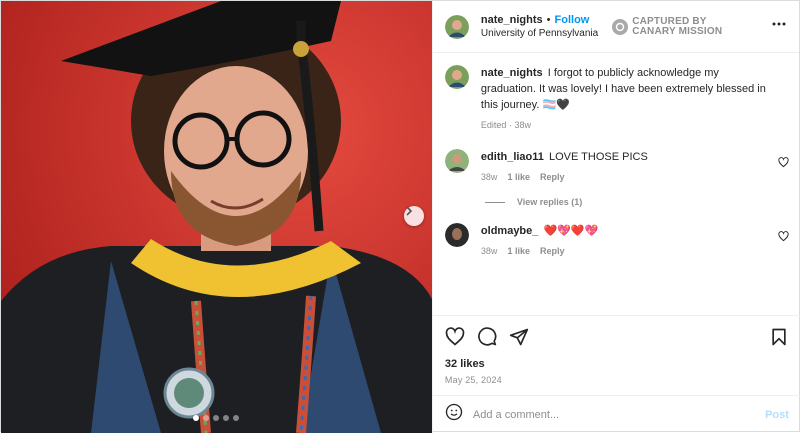  Describe the element at coordinates (539, 34) in the screenshot. I see `post-location: University of Pennsylvania` at that location.